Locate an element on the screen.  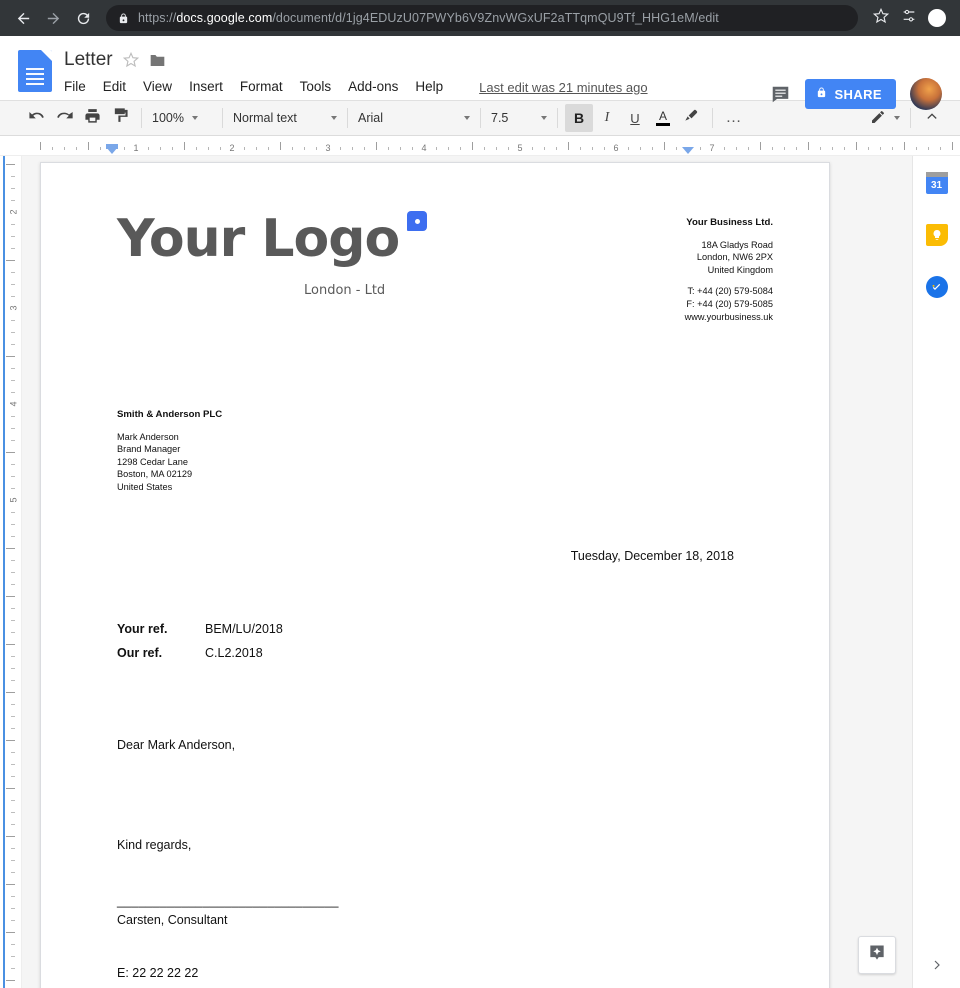
left-indent-marker is located at coordinates (112, 149).